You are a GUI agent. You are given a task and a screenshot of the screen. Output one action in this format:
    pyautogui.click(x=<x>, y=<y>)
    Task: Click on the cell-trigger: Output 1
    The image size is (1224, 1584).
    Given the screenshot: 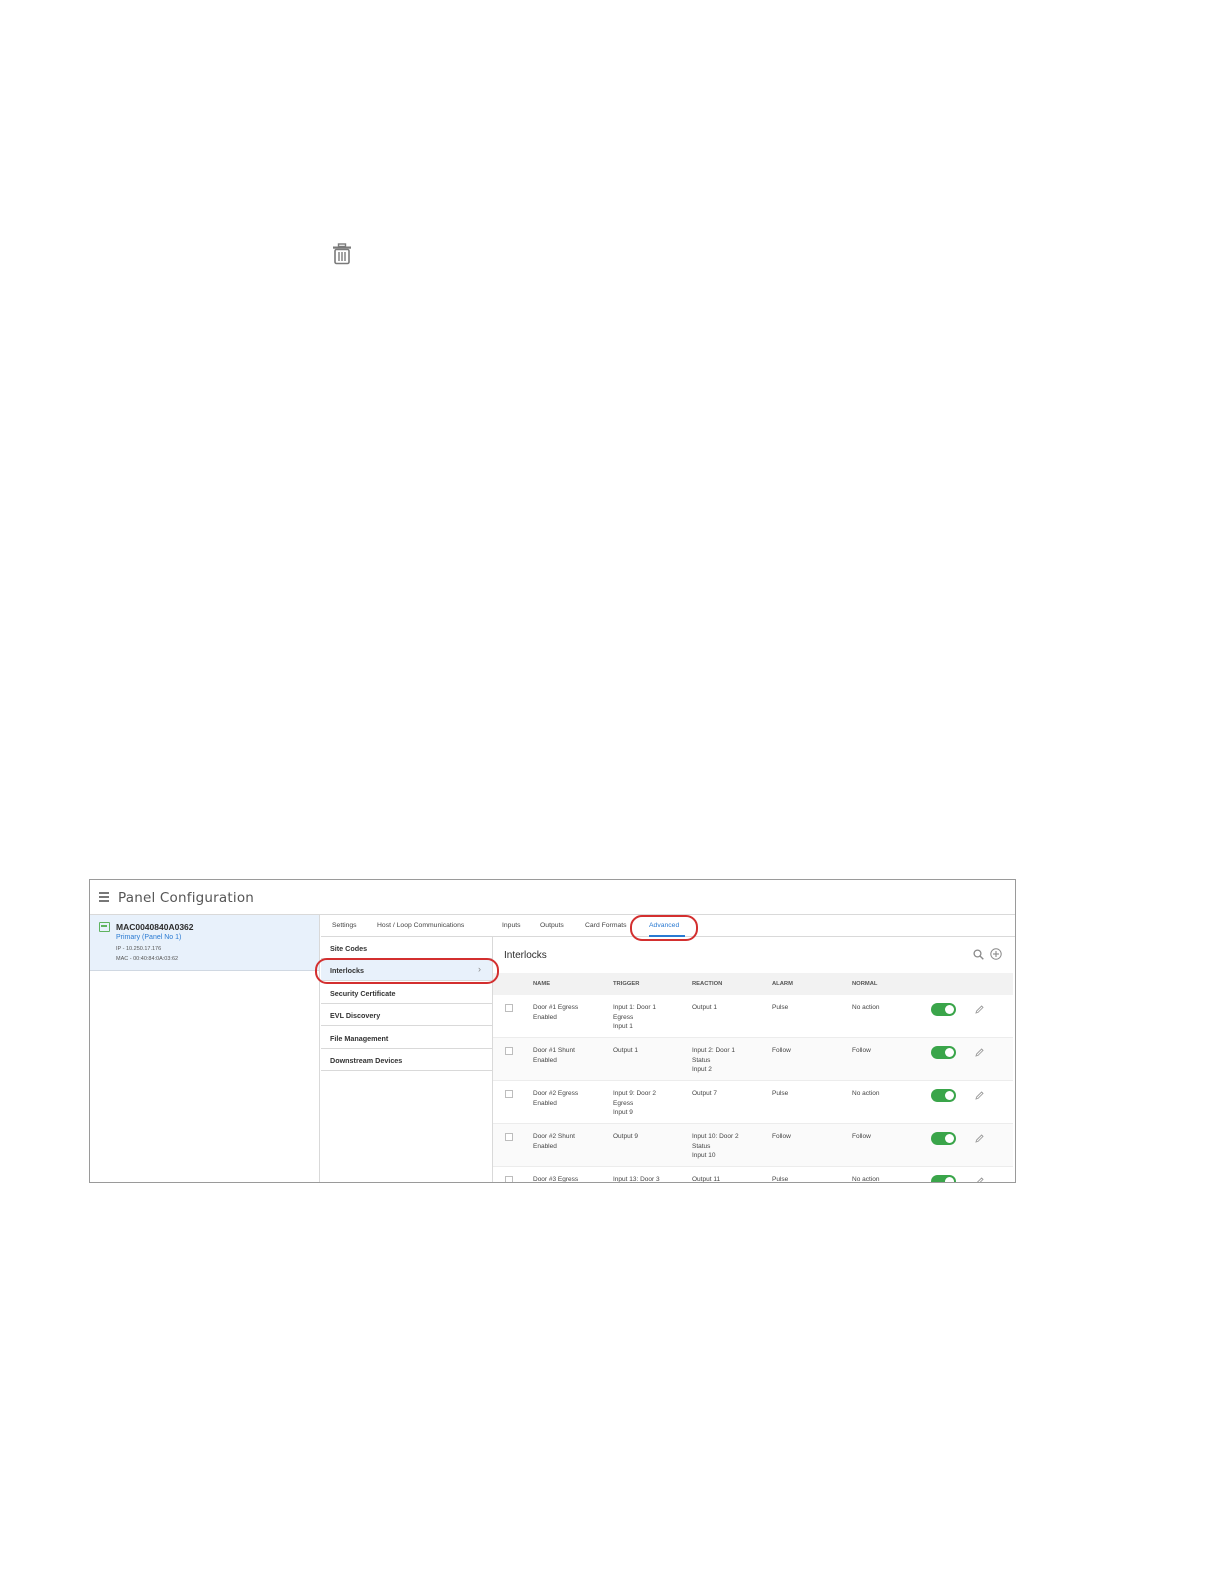 What is the action you would take?
    pyautogui.click(x=625, y=1050)
    